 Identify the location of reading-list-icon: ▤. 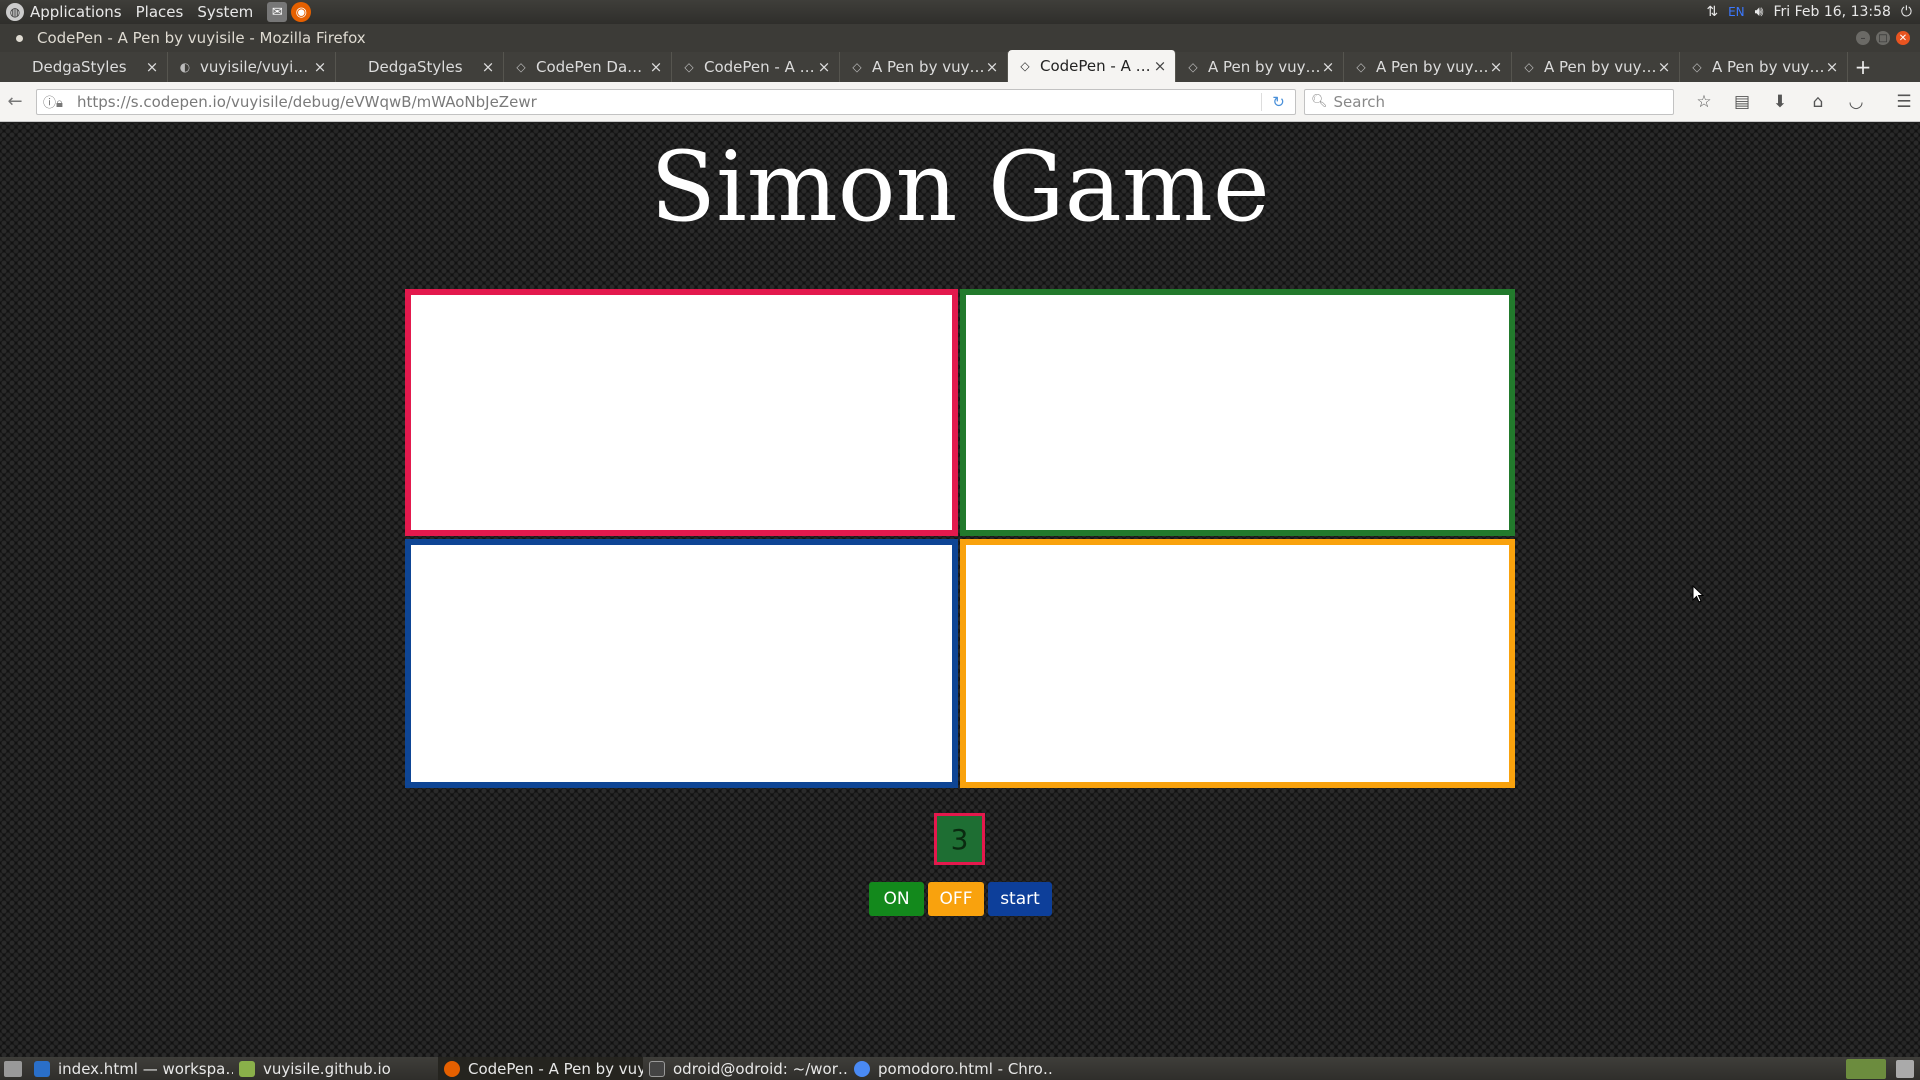
(1742, 102).